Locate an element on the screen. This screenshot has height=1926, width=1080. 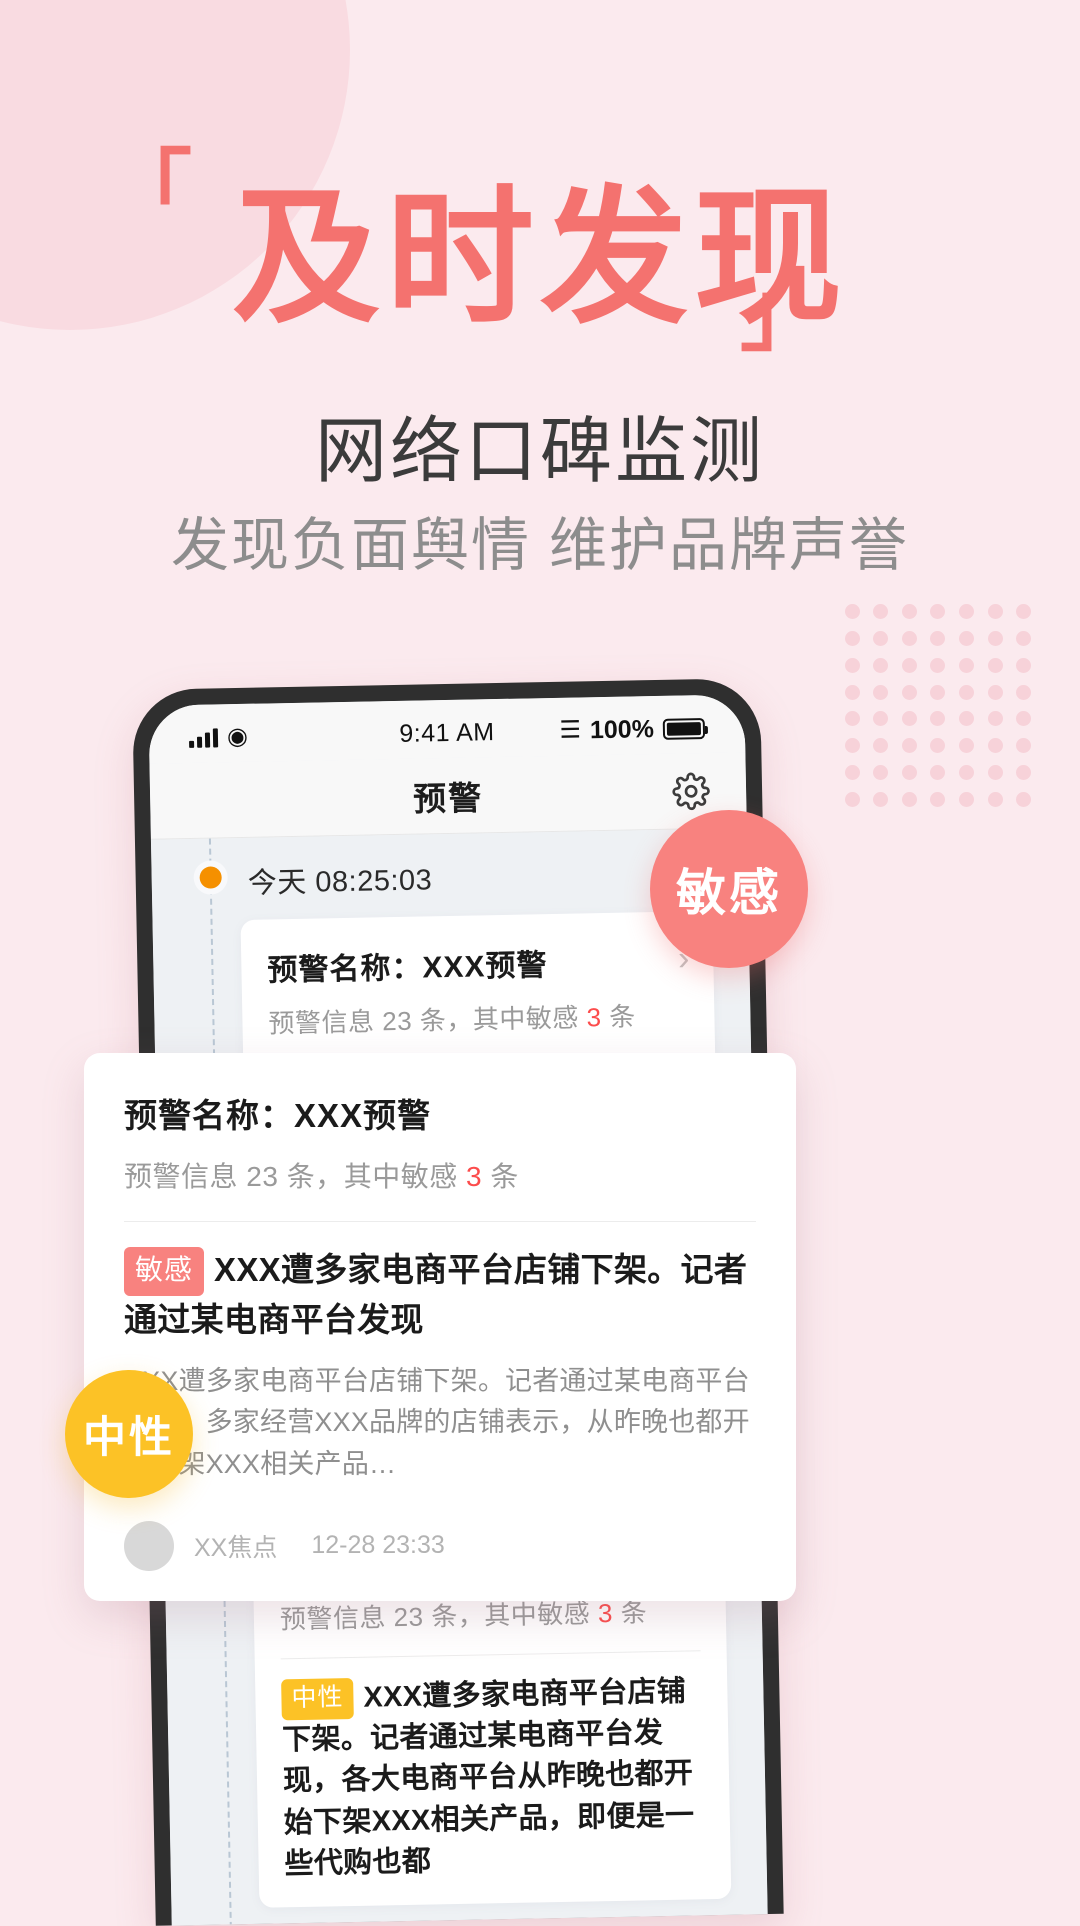
featured-news-headline: 敏感 XXX遭多家电商平台店铺下架。记者通过某电商平台发现 is located at coordinates (440, 1294).